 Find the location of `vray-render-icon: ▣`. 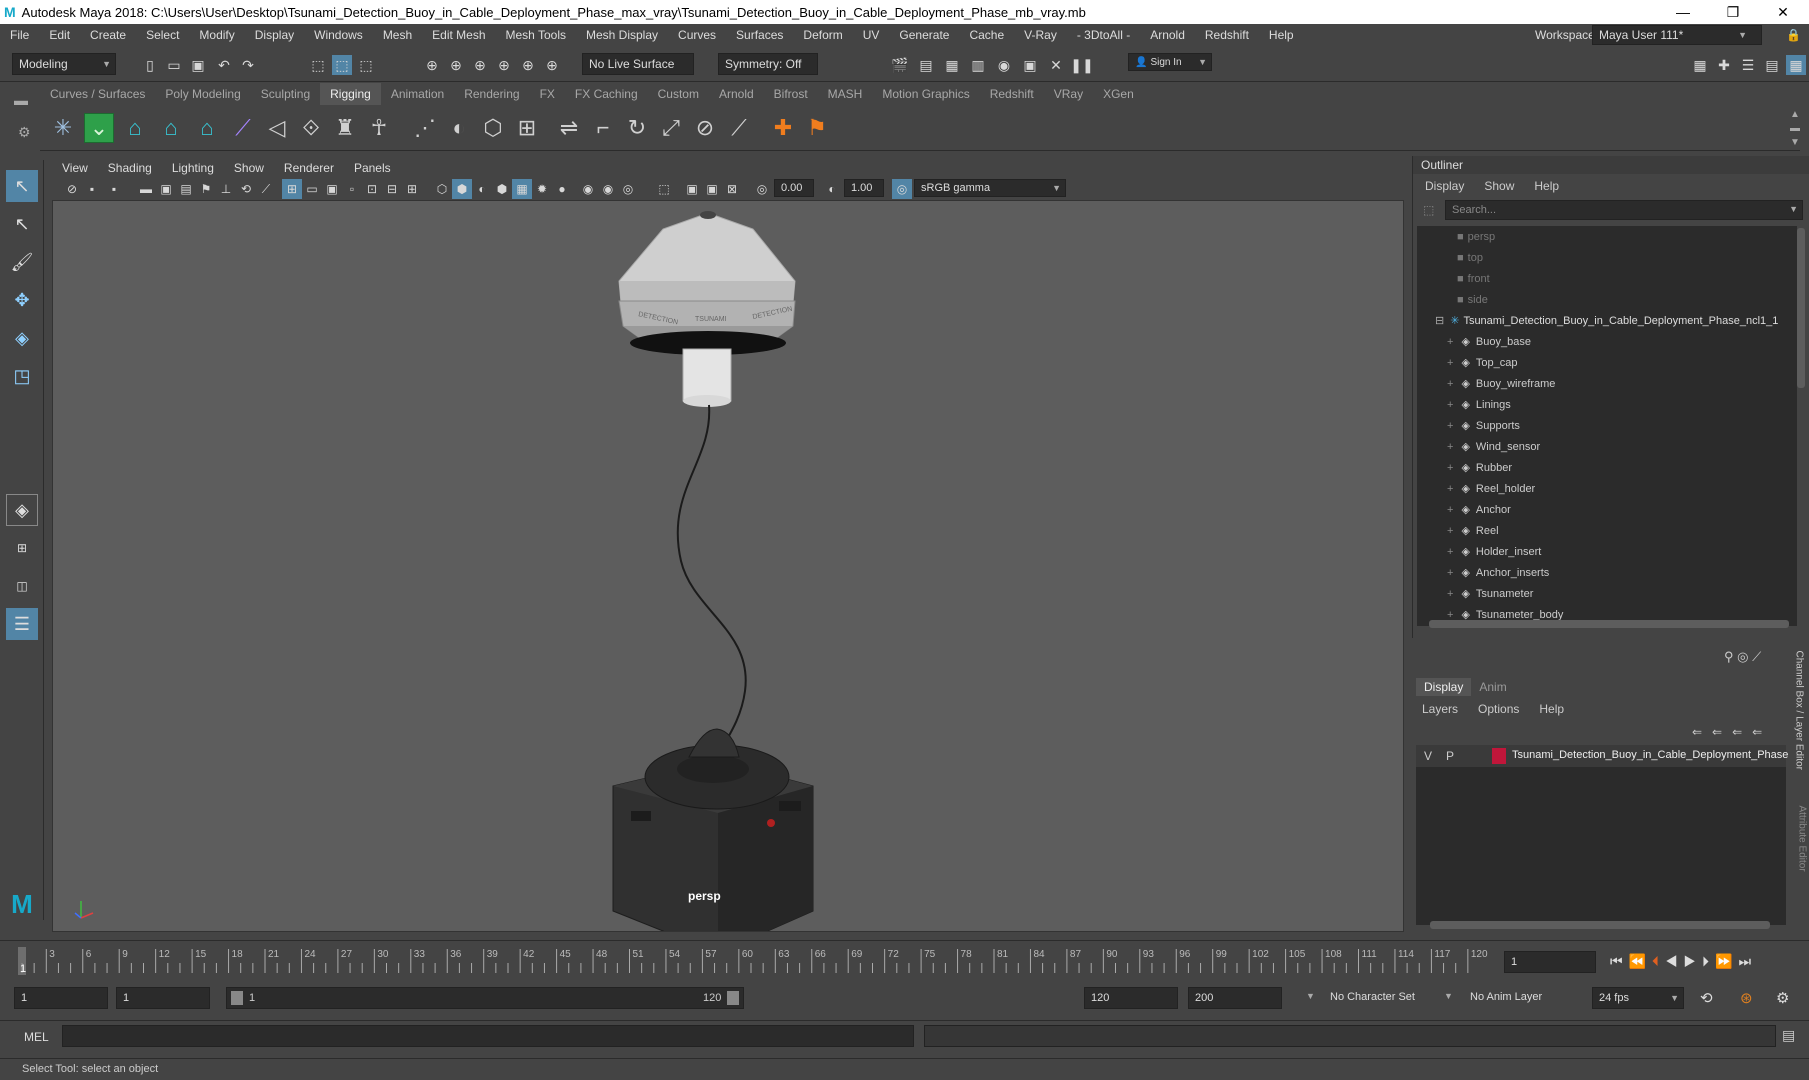

vray-render-icon: ▣ is located at coordinates (1030, 65).